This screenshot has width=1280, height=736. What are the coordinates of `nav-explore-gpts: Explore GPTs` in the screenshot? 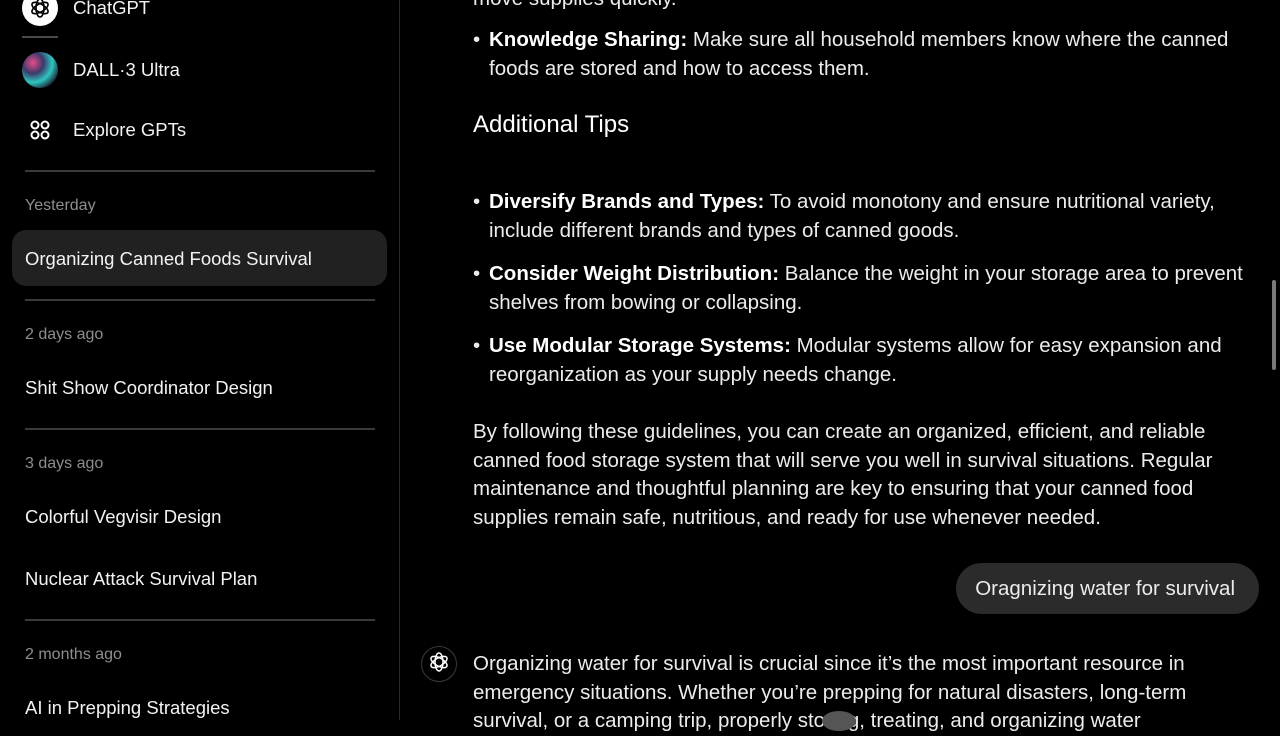 It's located at (104, 130).